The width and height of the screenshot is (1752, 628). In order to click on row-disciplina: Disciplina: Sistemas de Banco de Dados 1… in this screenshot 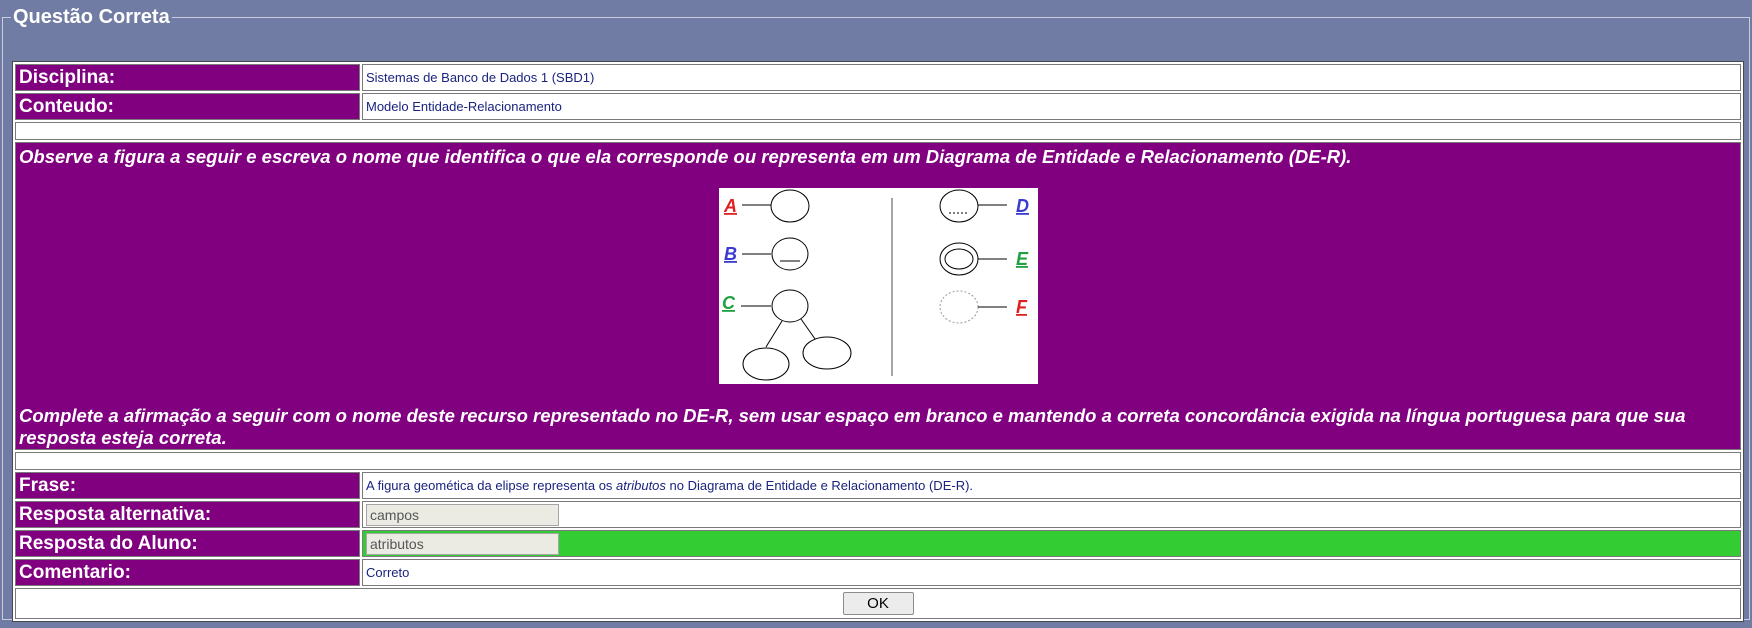, I will do `click(878, 77)`.